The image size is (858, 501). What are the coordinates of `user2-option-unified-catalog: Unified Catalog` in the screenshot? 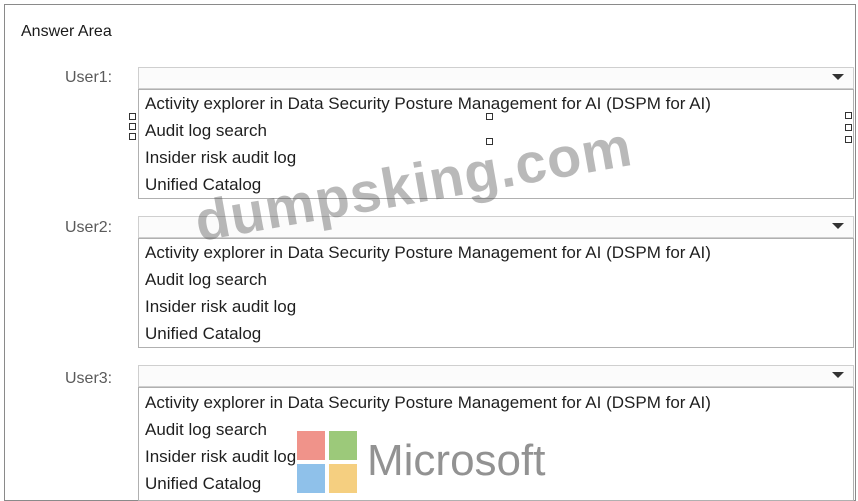 It's located at (203, 334).